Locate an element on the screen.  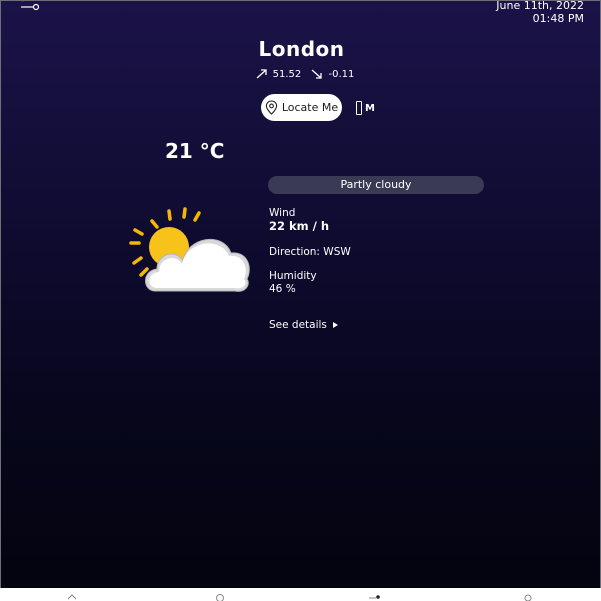
date-text: June 11th, 2022 is located at coordinates (540, 6).